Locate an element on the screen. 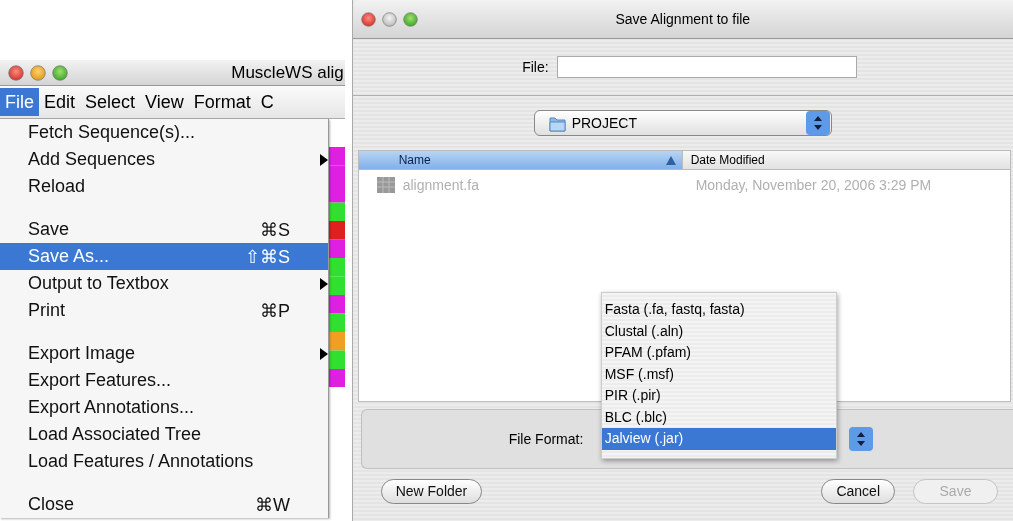 The image size is (1013, 521). window-title: Save Alignment to file is located at coordinates (683, 19).